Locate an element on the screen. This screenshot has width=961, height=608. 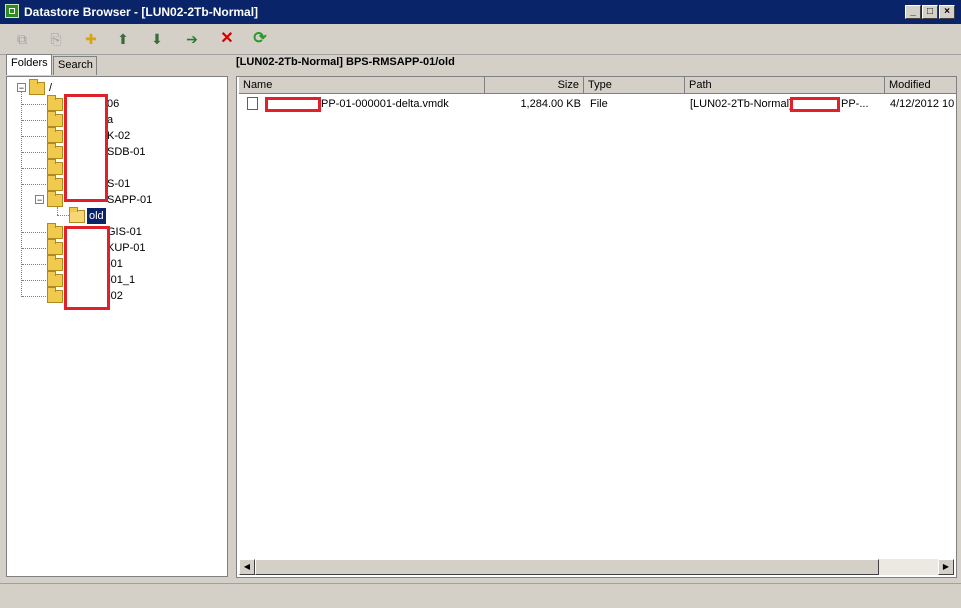
tab-search: Search is located at coordinates (75, 65).